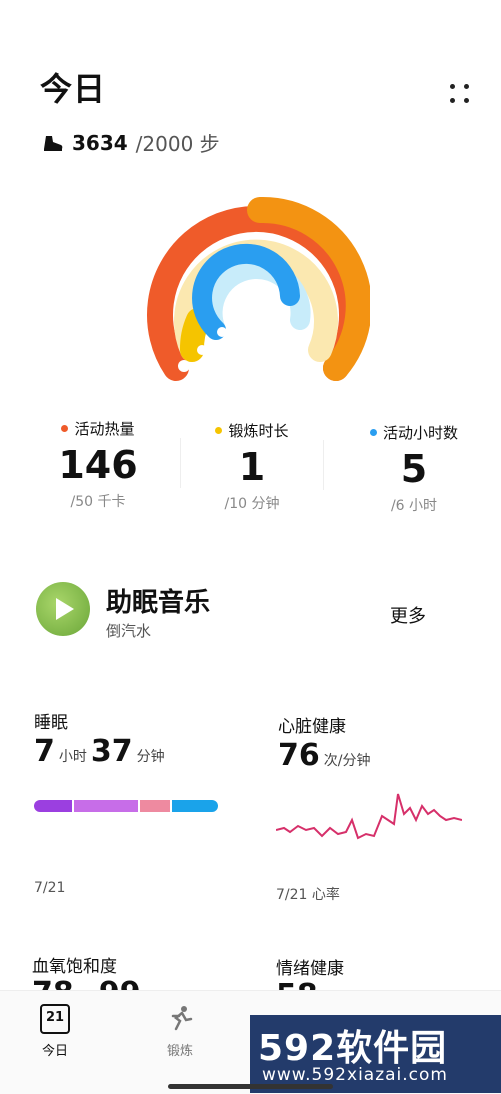  Describe the element at coordinates (408, 615) in the screenshot. I see `music-more-link: 更多` at that location.